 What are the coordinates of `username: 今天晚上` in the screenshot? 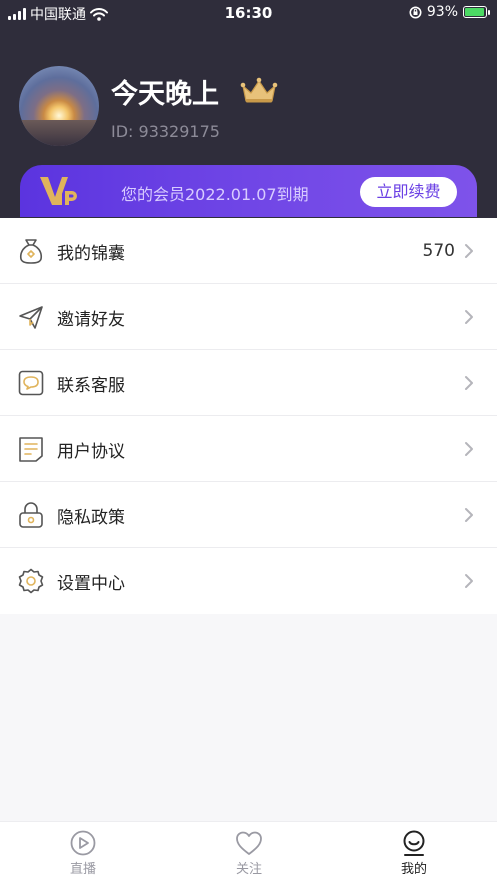 It's located at (165, 94).